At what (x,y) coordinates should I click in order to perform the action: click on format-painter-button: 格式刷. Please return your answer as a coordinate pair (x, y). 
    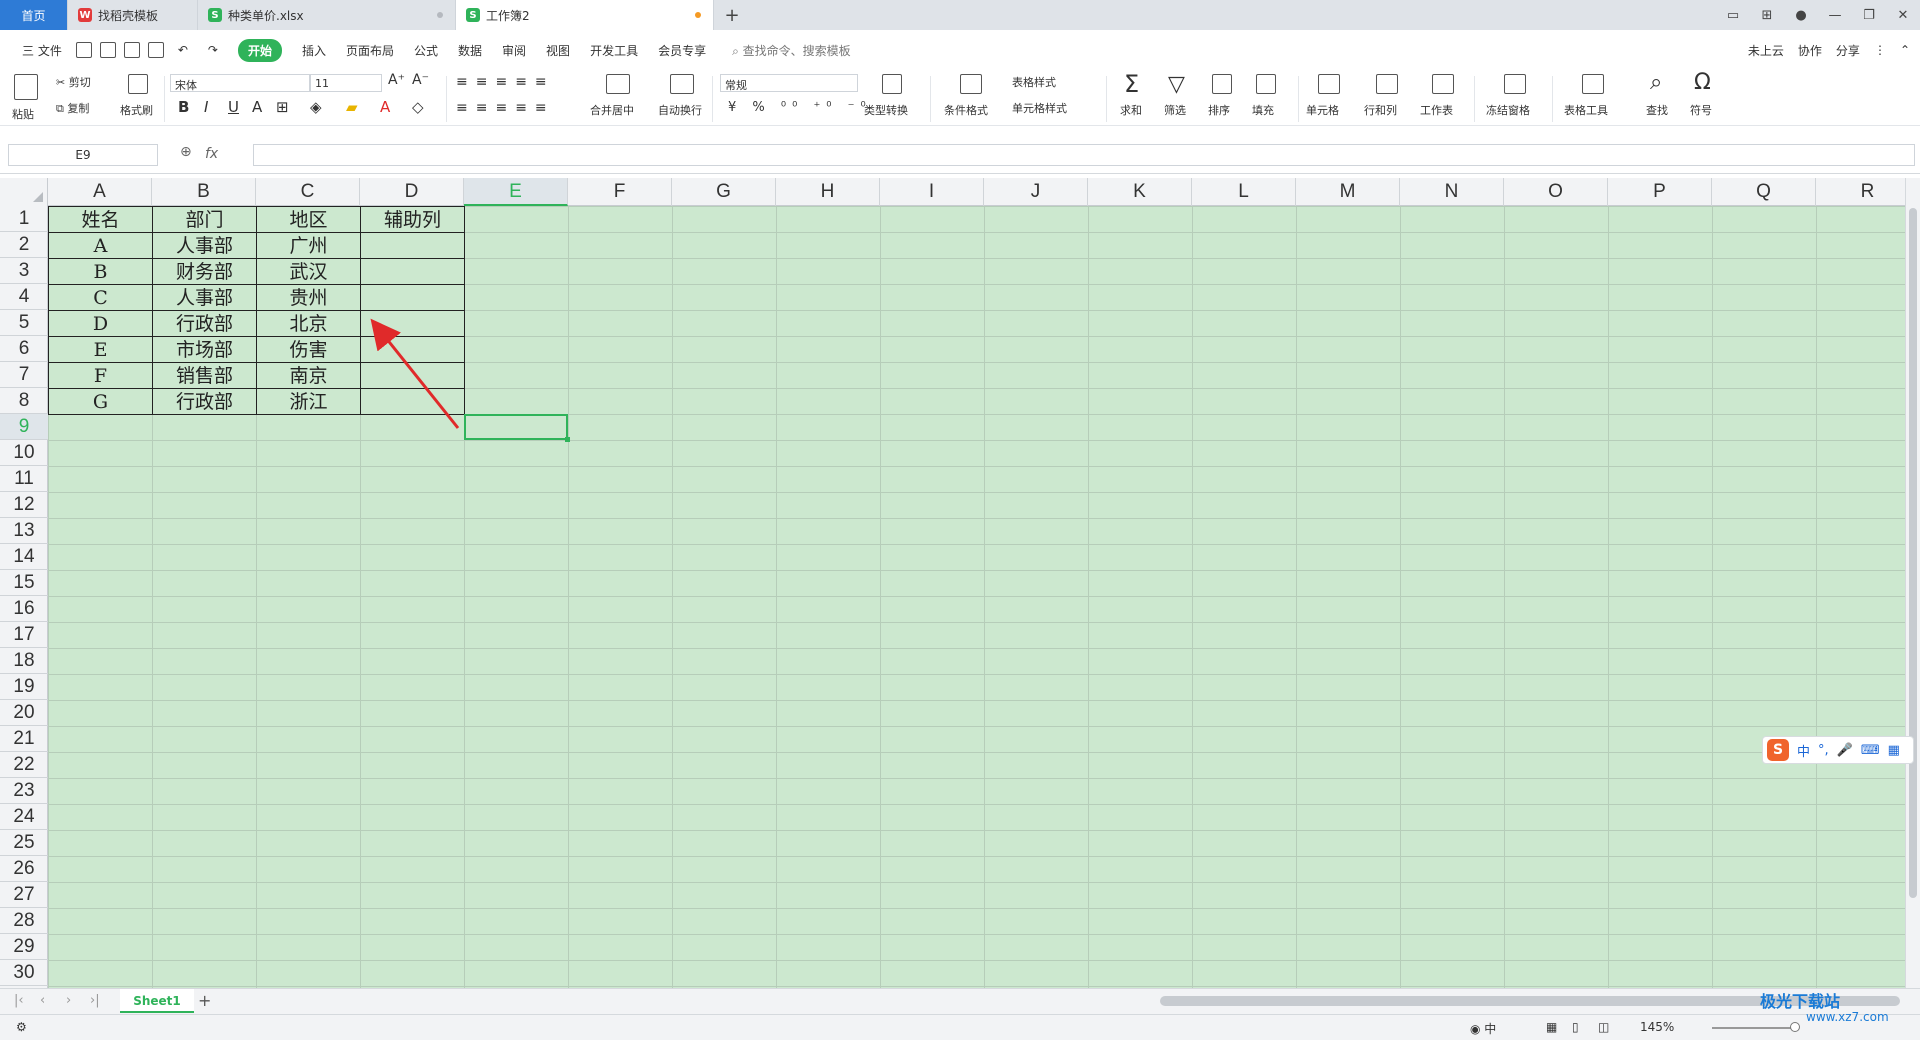
    Looking at the image, I should click on (136, 110).